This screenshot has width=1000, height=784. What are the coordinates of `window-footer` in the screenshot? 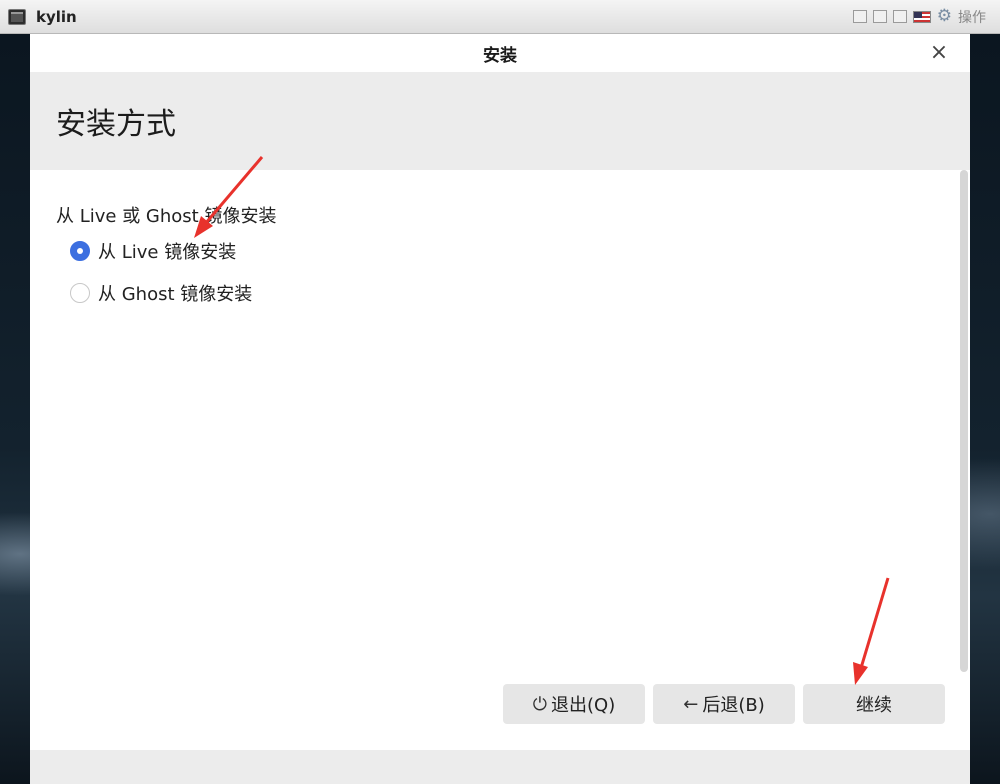 It's located at (500, 767).